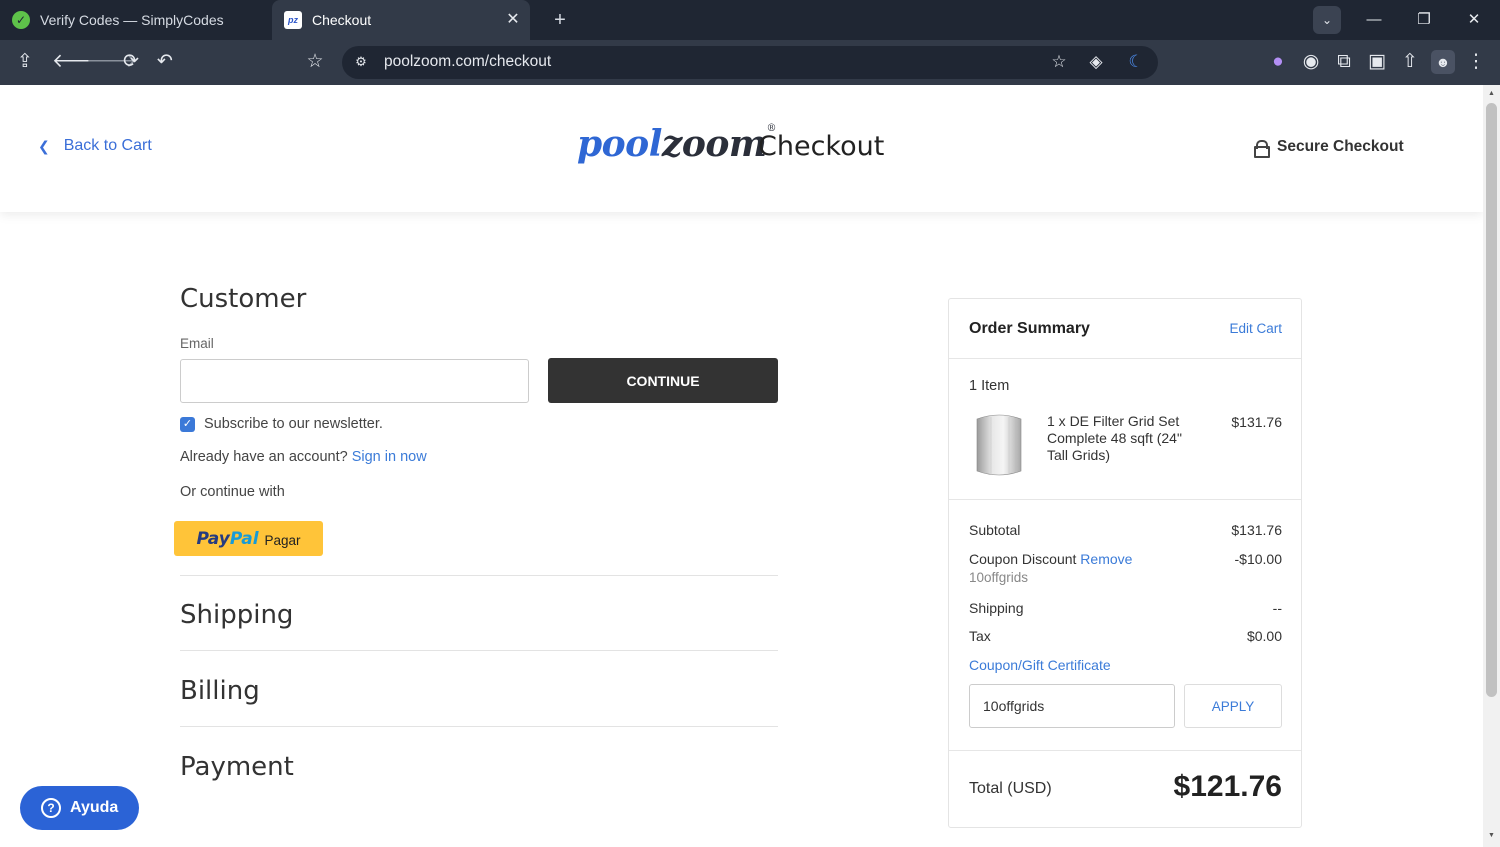  What do you see at coordinates (1327, 20) in the screenshot?
I see `tab-search-chevron-icon: ⌄` at bounding box center [1327, 20].